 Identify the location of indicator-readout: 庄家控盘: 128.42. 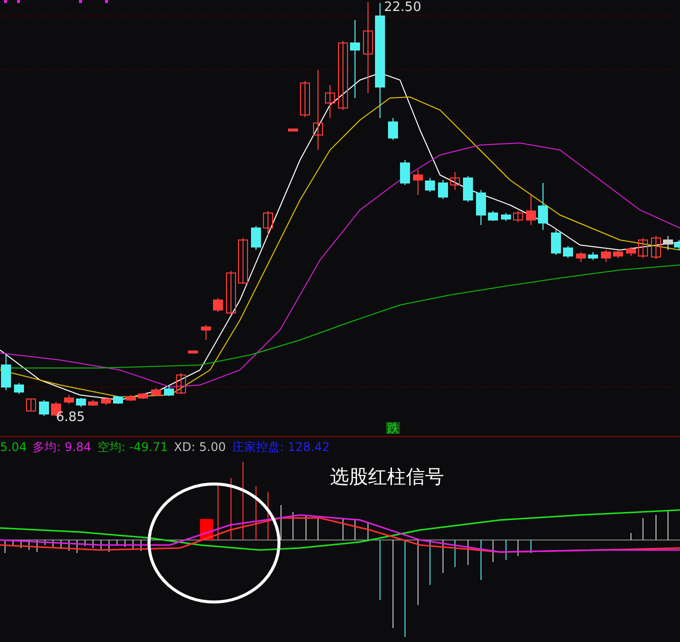
(281, 446).